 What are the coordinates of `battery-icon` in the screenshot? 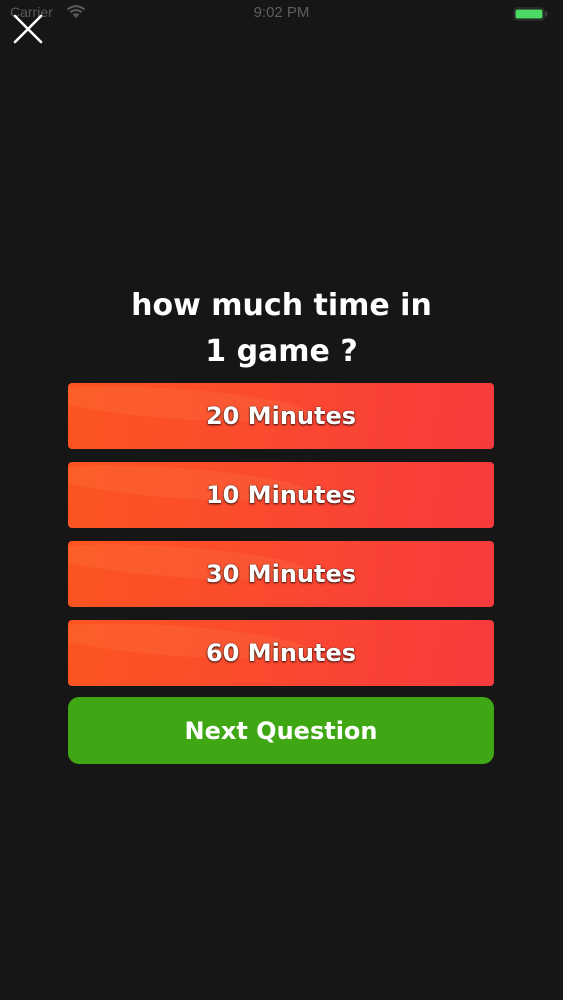 It's located at (530, 14).